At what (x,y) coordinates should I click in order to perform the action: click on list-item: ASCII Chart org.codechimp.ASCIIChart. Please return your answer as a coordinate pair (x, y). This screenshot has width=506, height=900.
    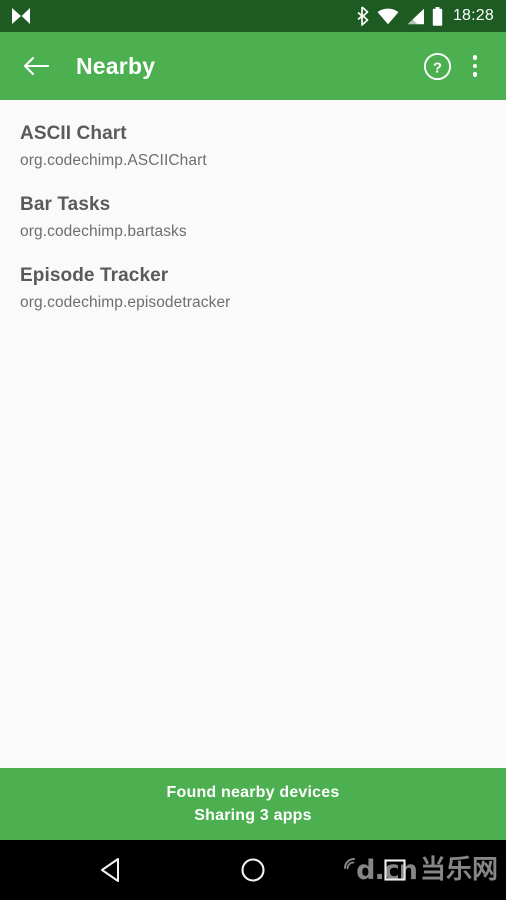
    Looking at the image, I should click on (253, 147).